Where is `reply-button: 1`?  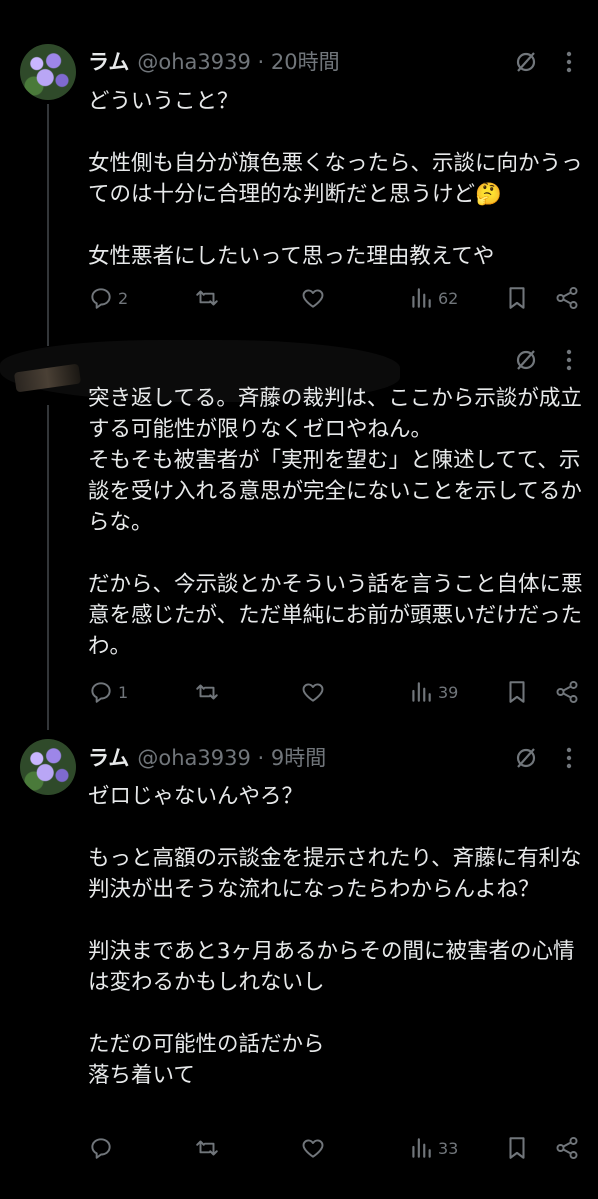
reply-button: 1 is located at coordinates (108, 692).